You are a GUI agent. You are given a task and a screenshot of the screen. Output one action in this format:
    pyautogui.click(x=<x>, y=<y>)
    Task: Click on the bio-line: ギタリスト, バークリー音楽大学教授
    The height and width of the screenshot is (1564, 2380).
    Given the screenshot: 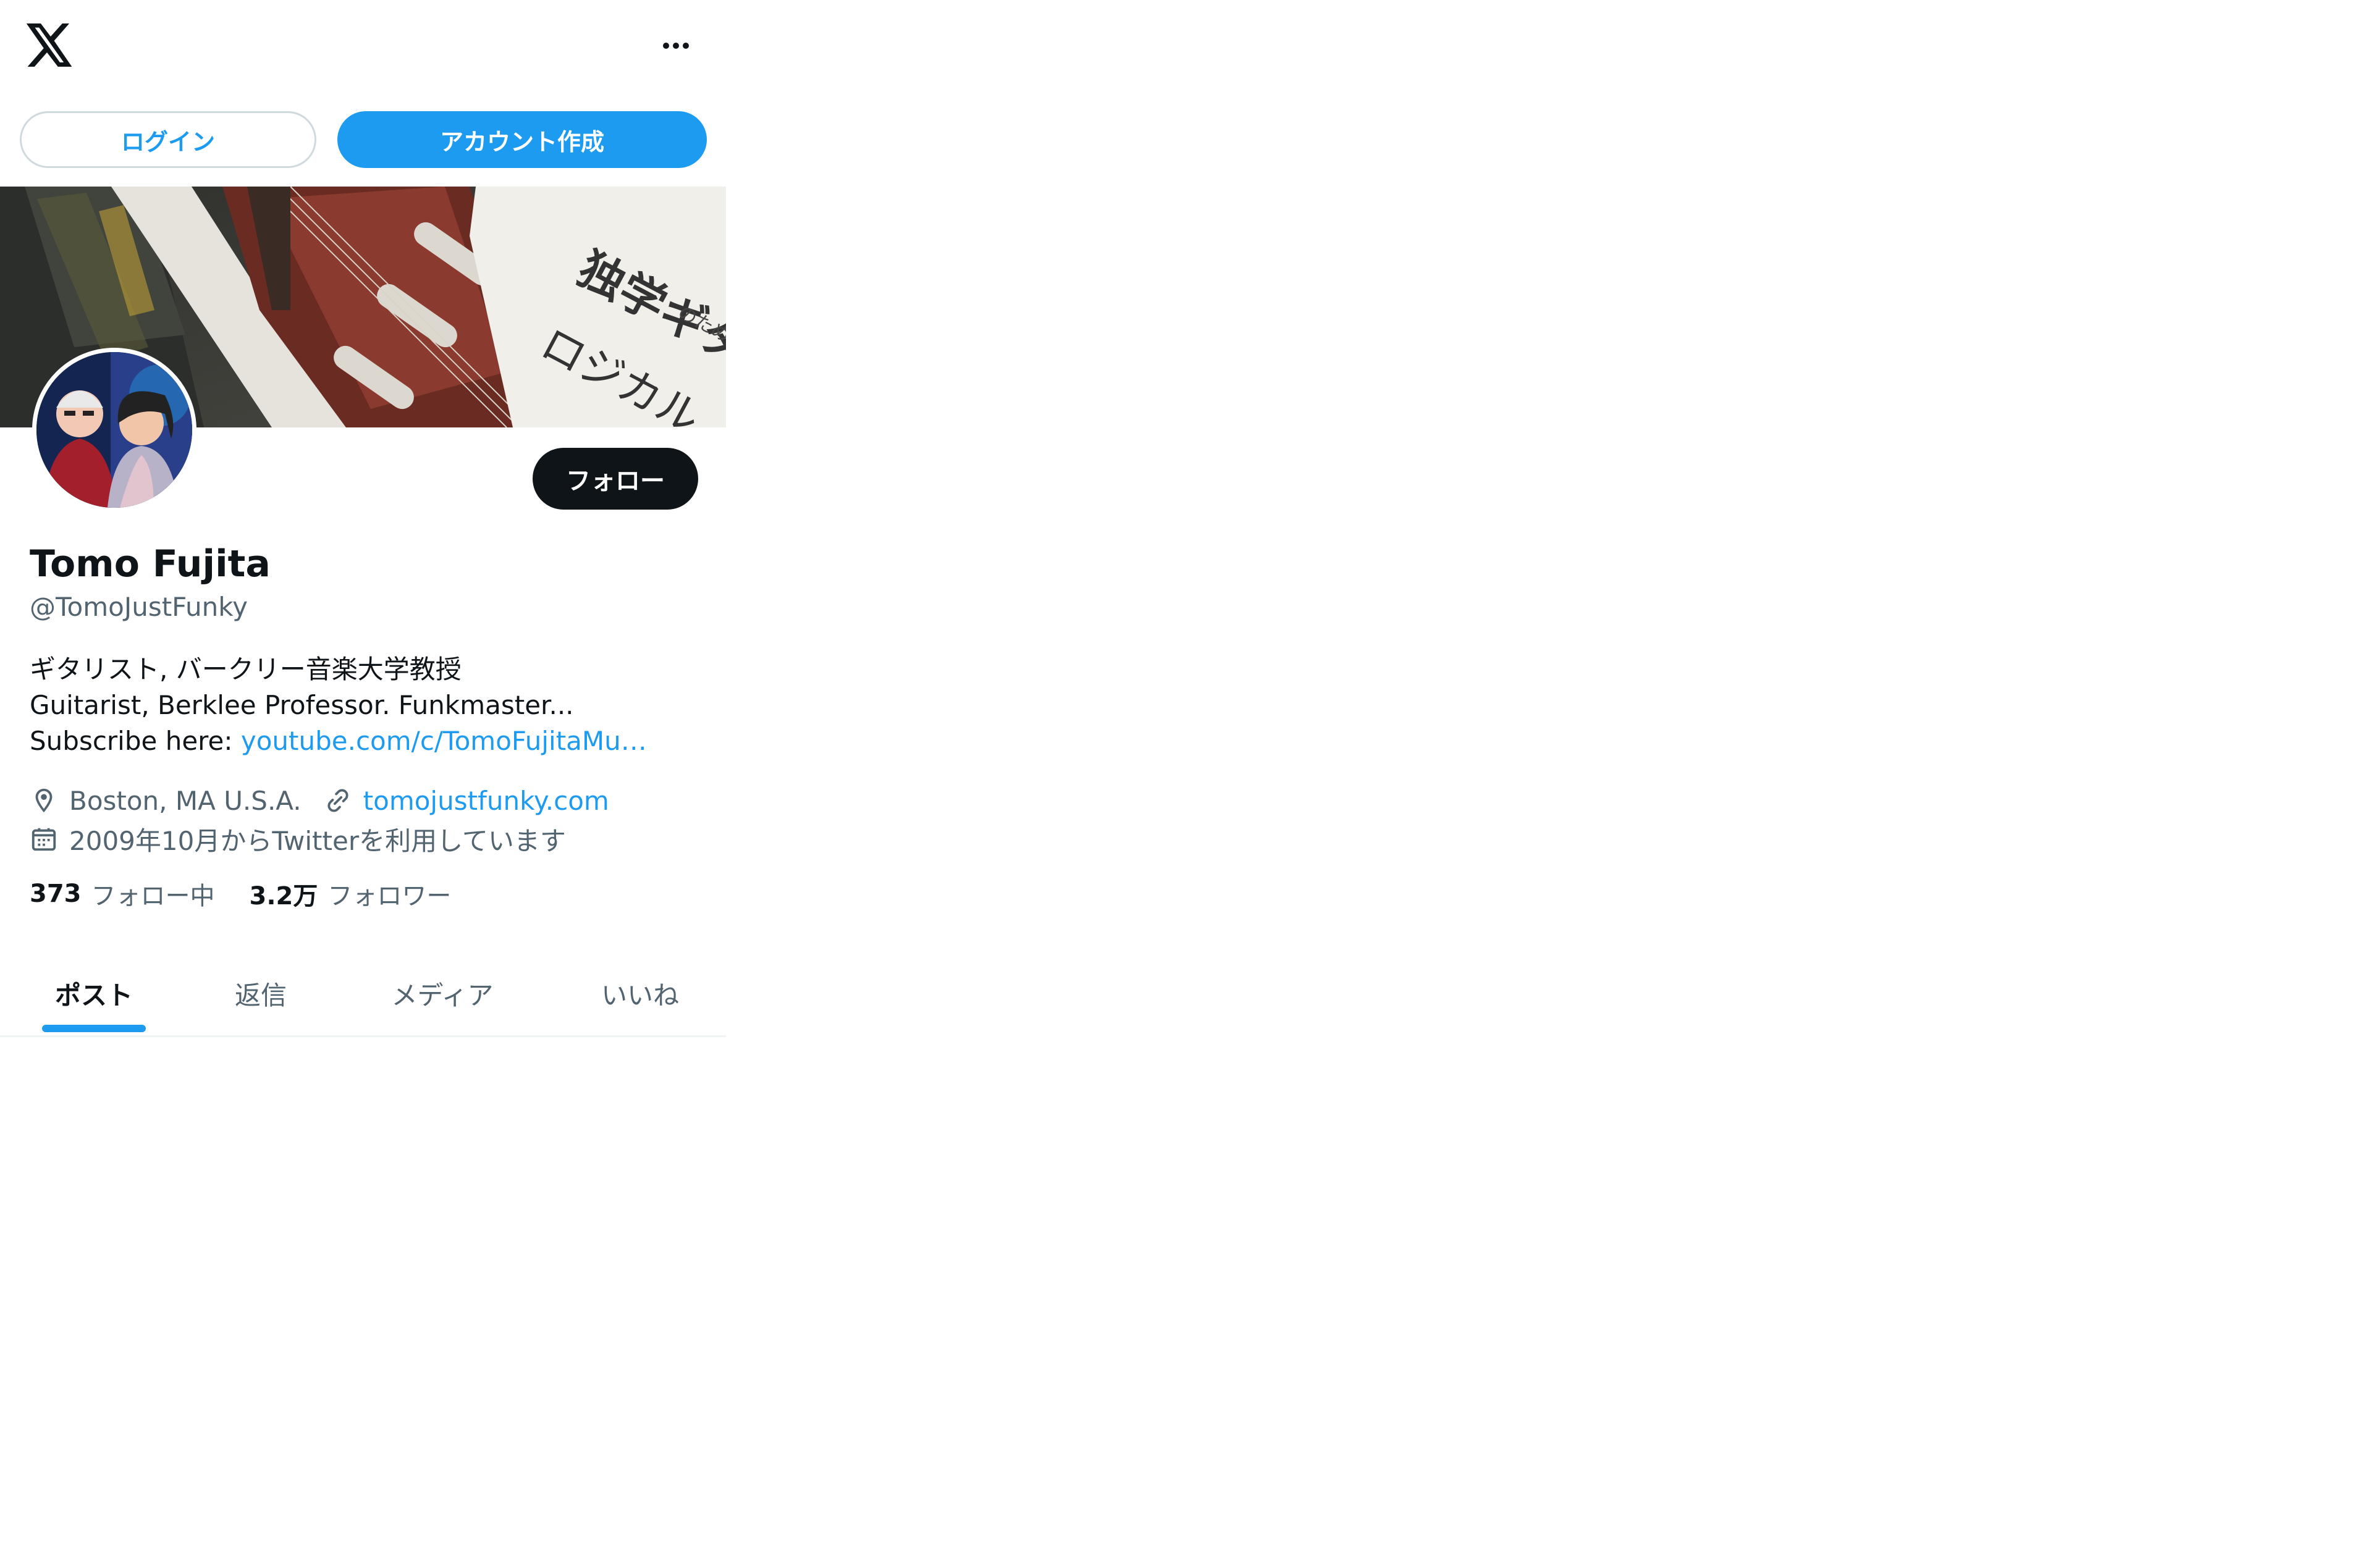 What is the action you would take?
    pyautogui.click(x=246, y=669)
    